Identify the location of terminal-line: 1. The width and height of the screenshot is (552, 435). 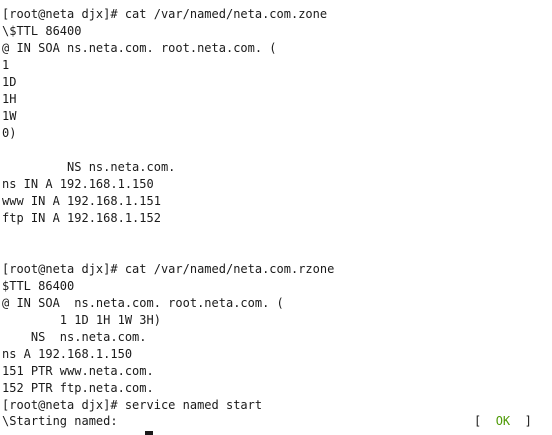
(6, 65).